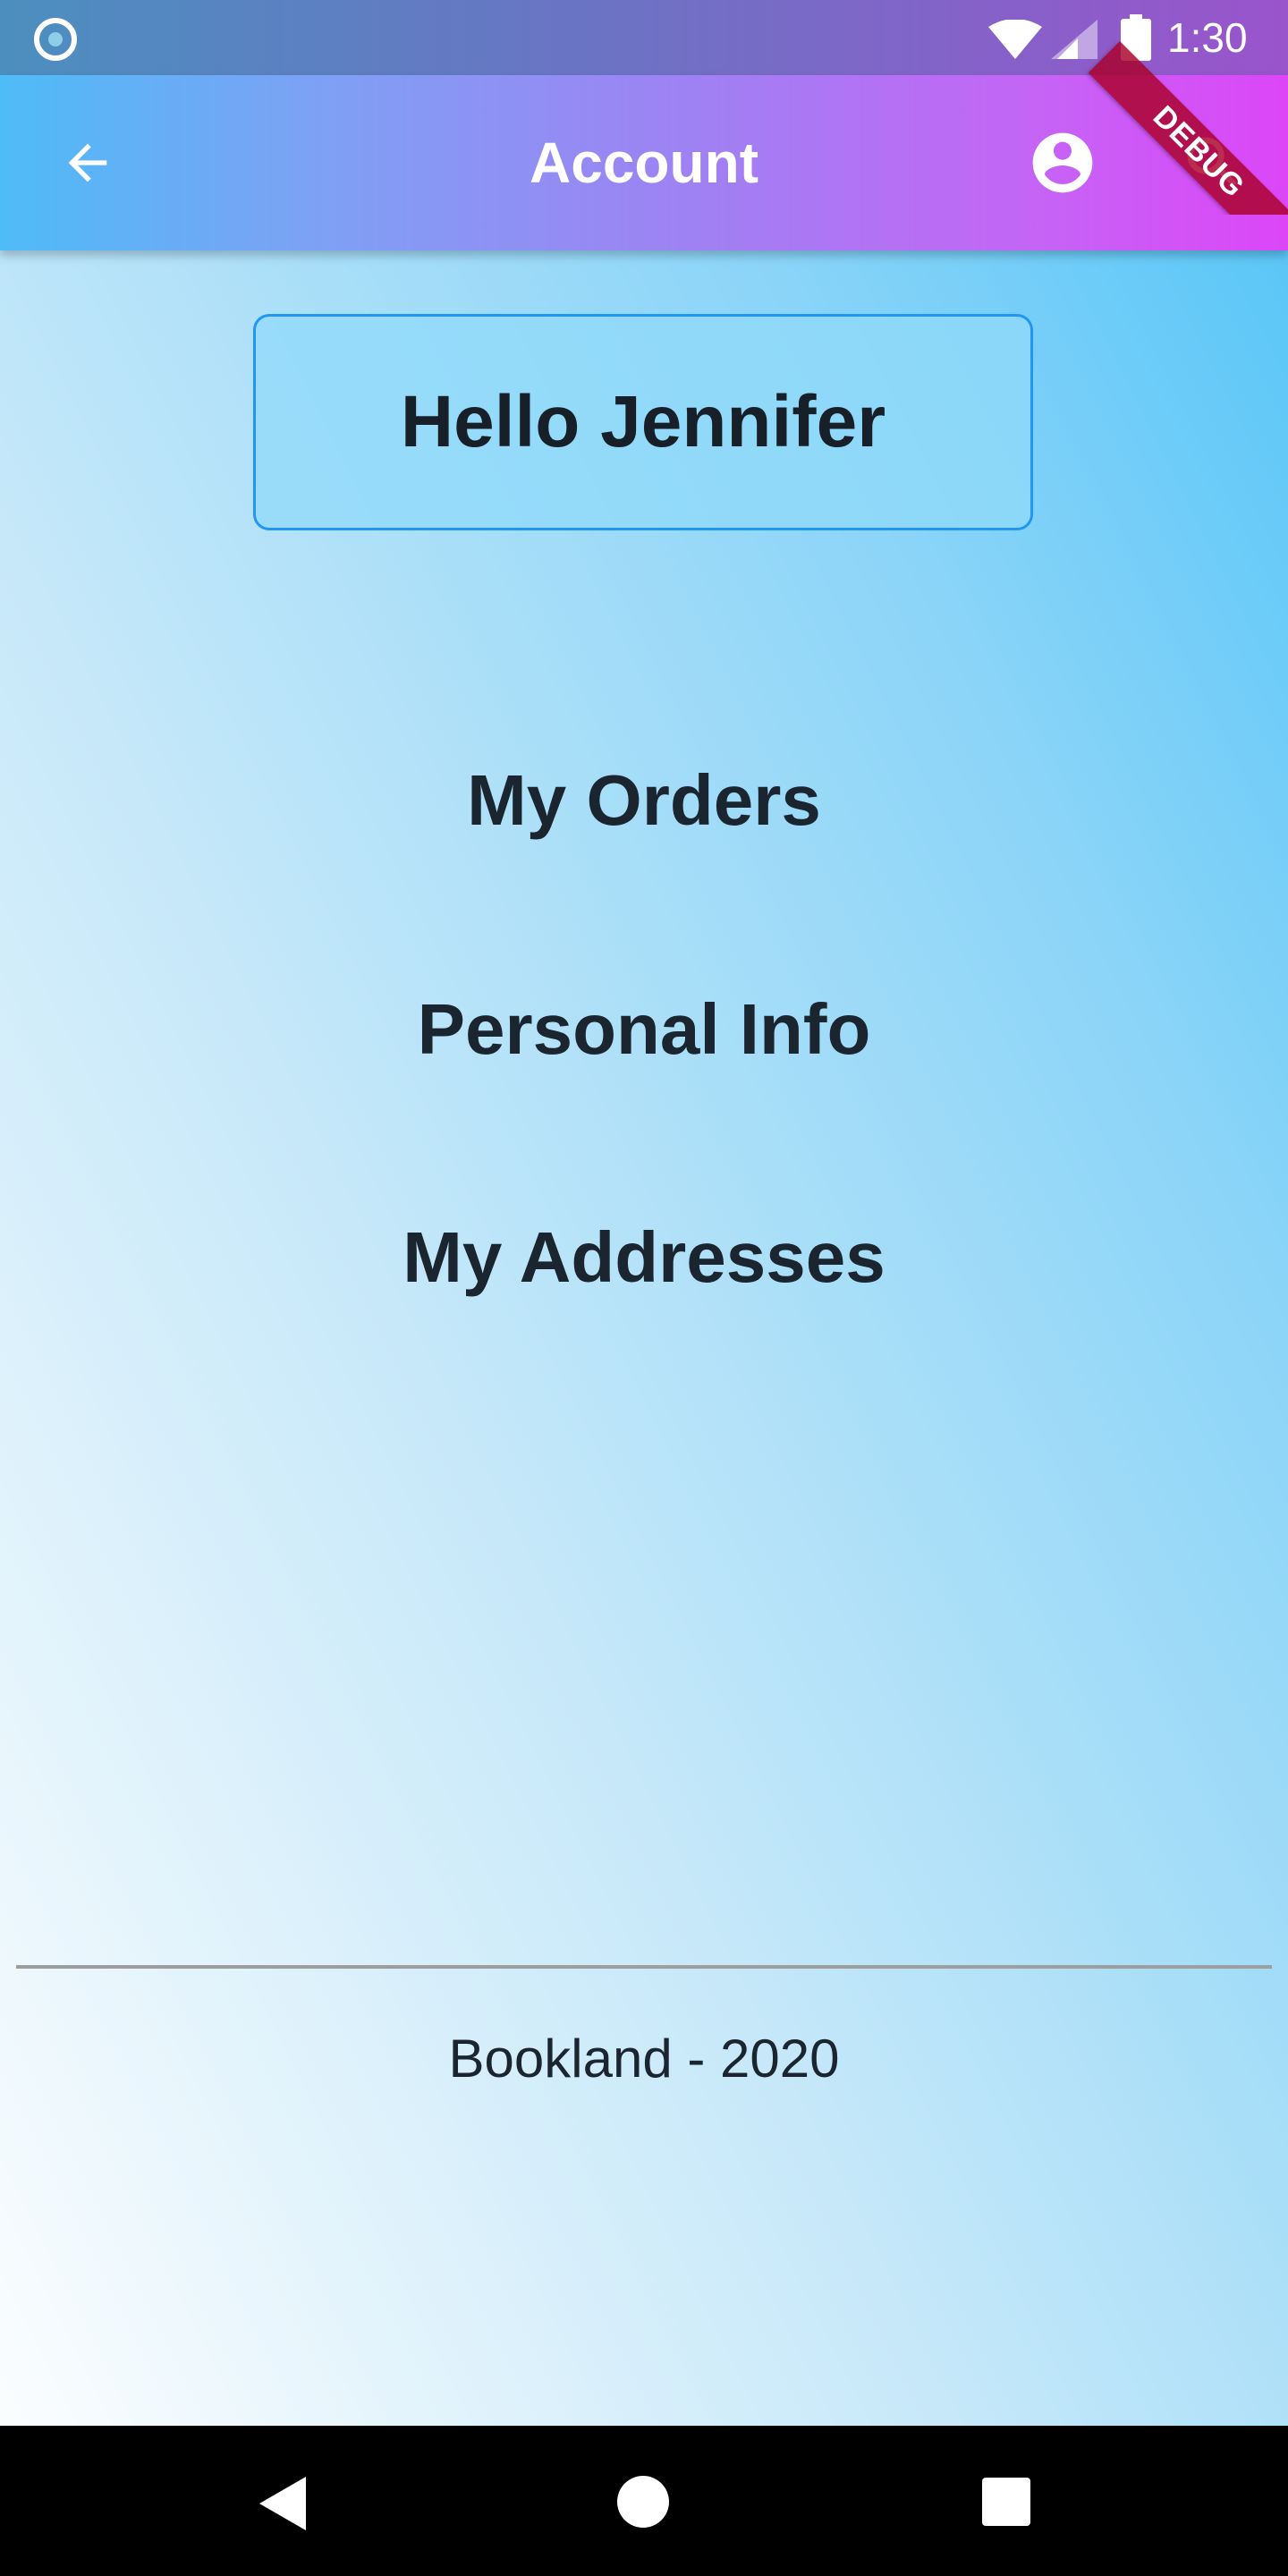  I want to click on arrow-back-icon, so click(87, 162).